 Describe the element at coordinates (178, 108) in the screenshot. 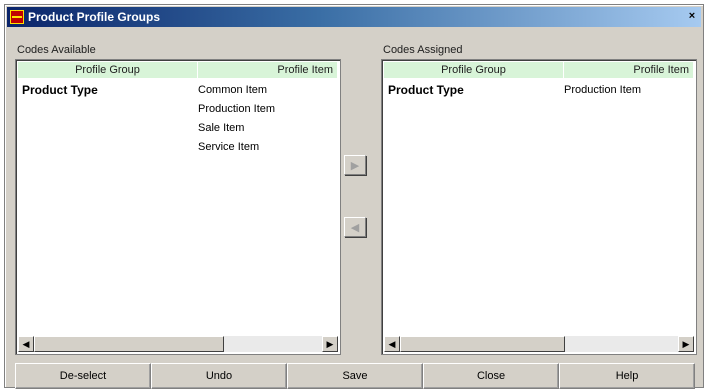

I see `list-item: Production Item` at that location.